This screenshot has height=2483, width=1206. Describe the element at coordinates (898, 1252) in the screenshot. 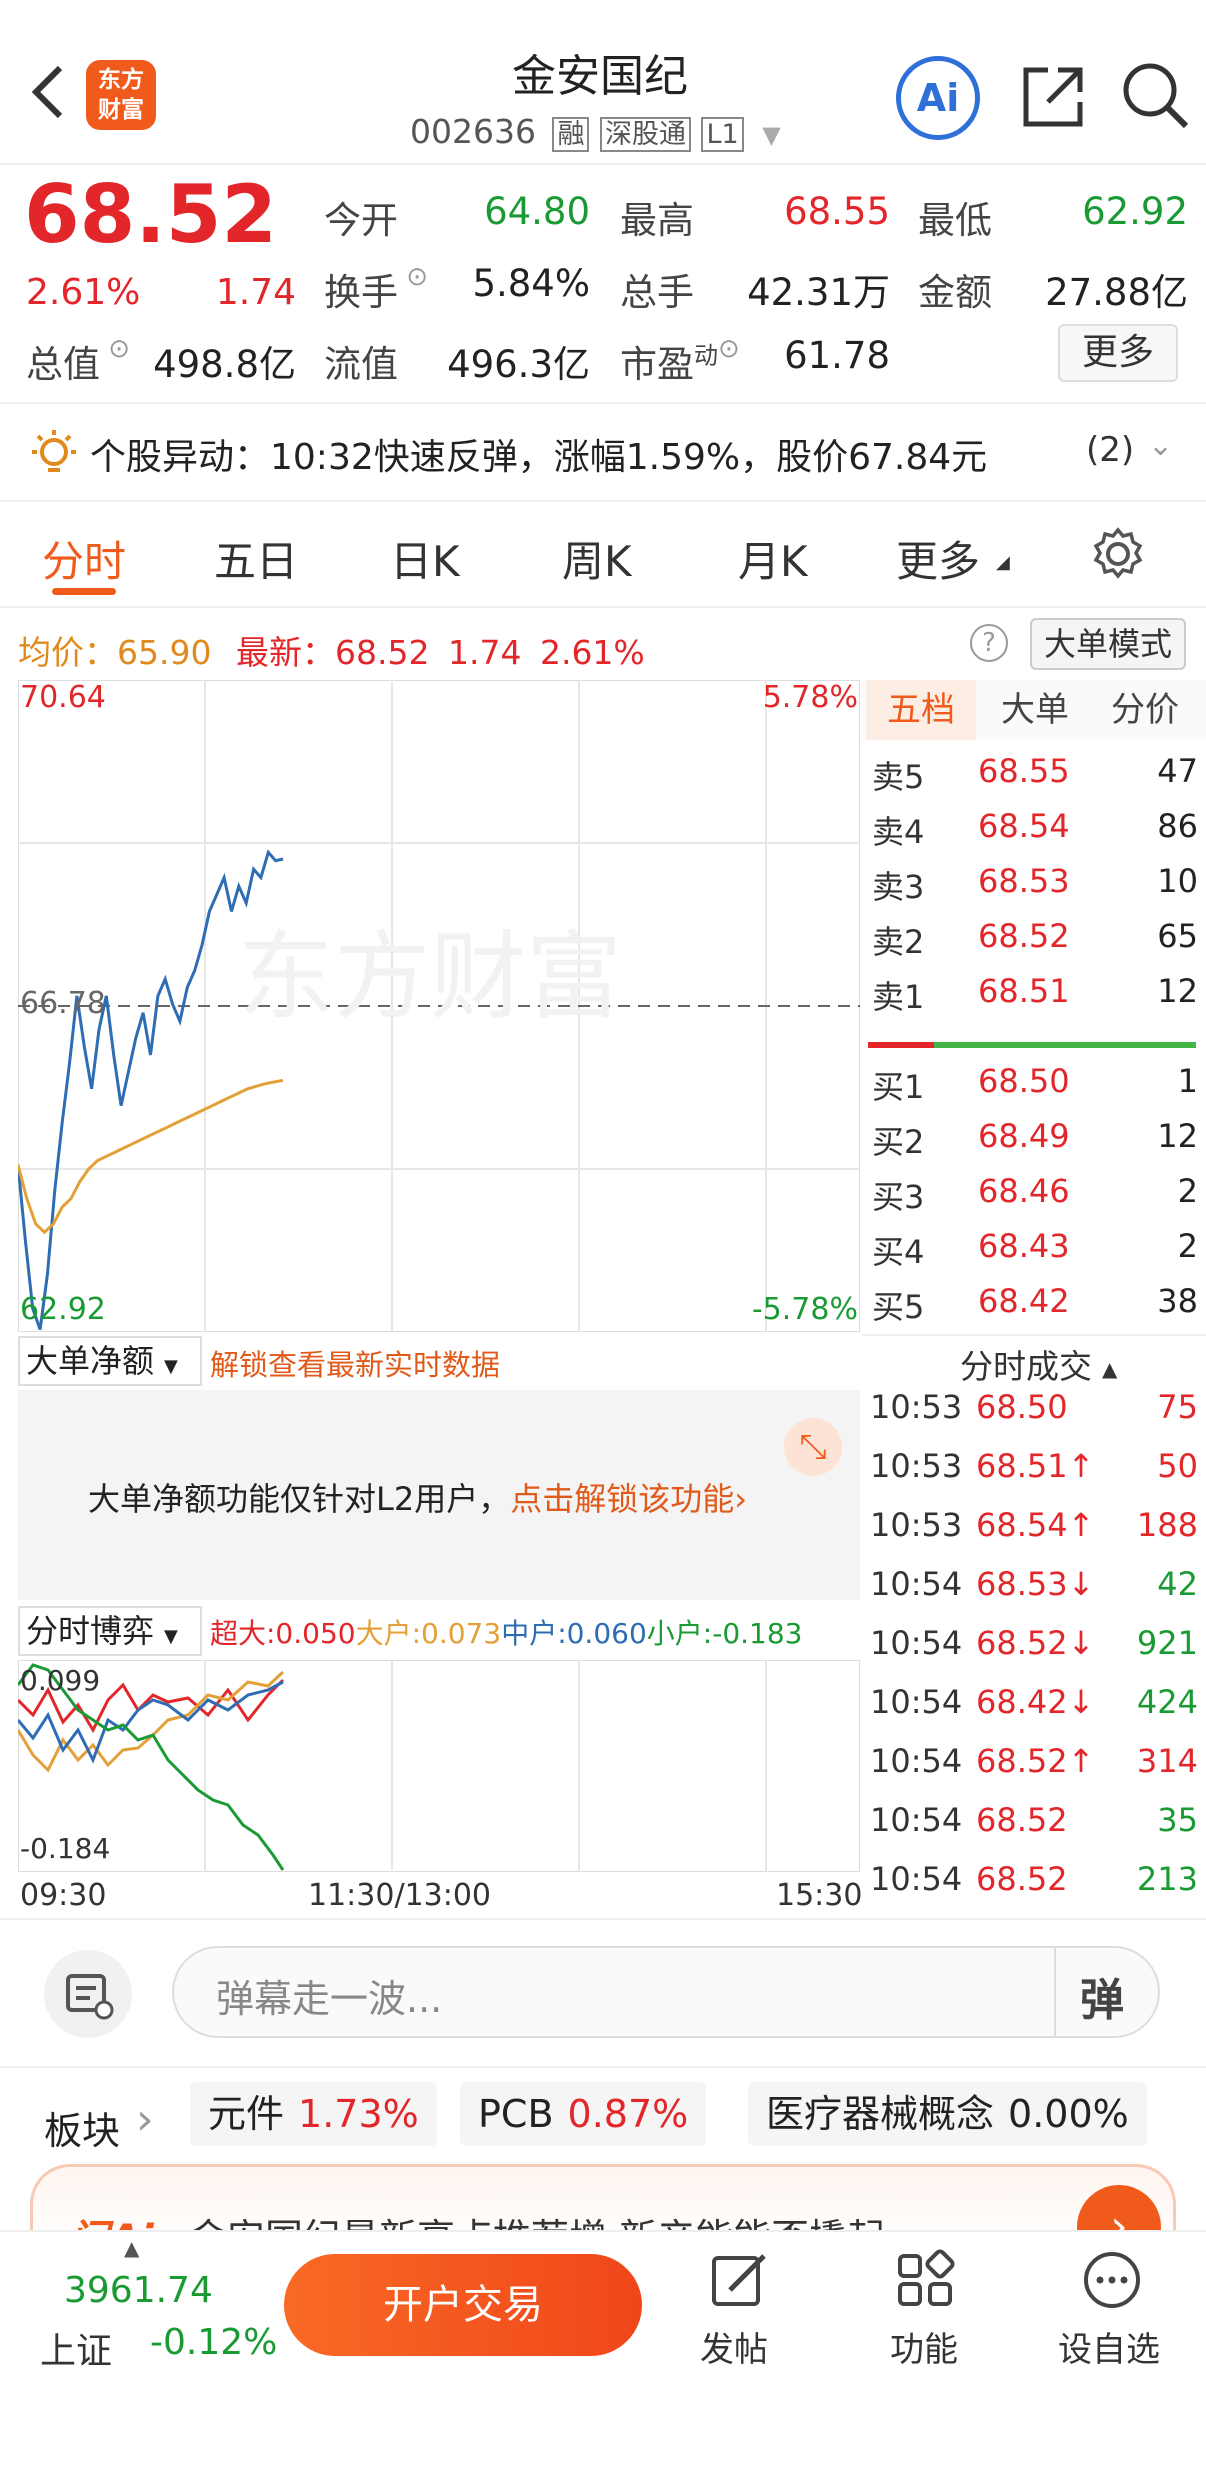

I see `level-label: 买4` at that location.